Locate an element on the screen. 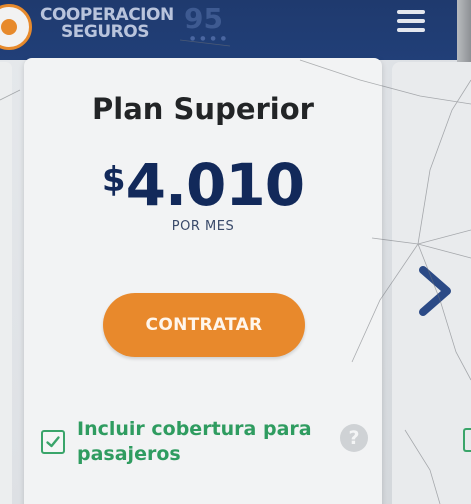  chevron-right-icon is located at coordinates (435, 291).